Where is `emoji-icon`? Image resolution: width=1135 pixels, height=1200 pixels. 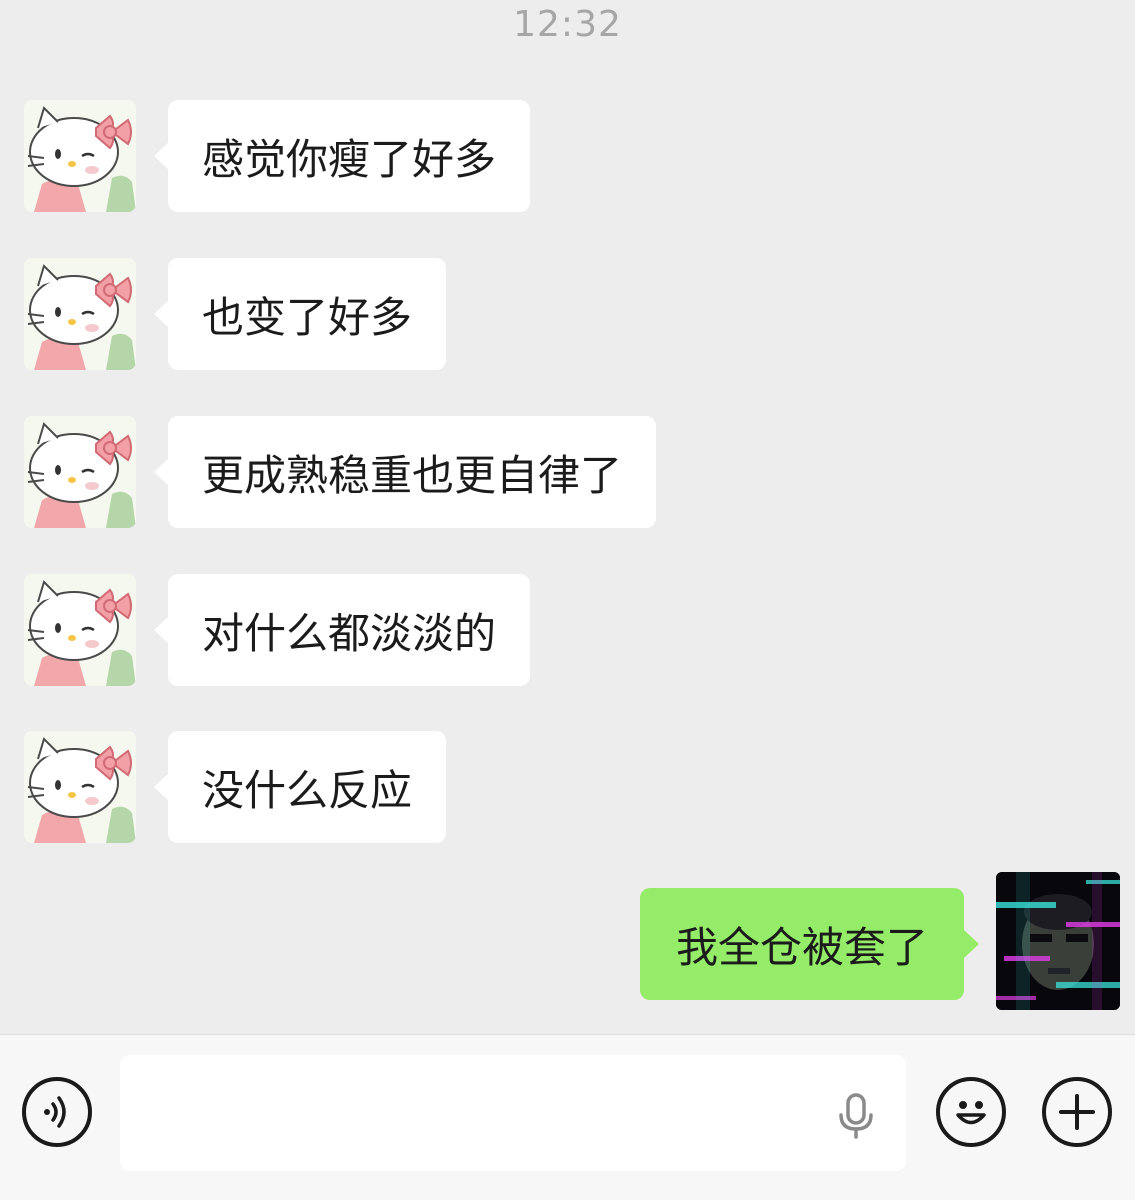
emoji-icon is located at coordinates (971, 1113).